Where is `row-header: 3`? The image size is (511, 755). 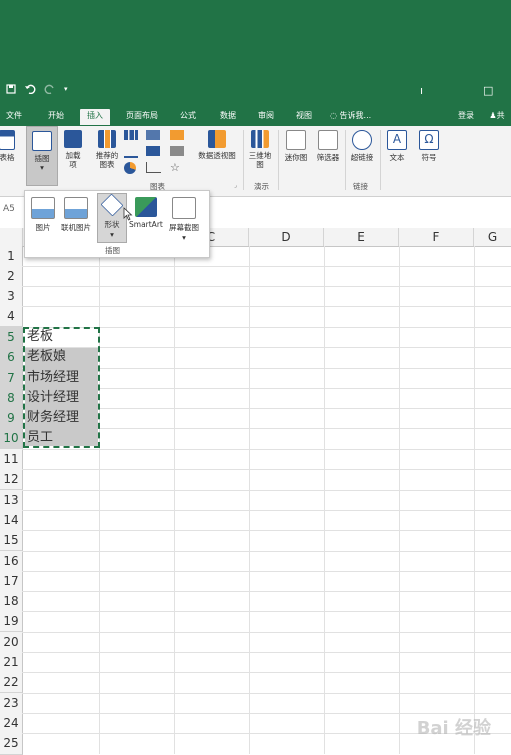
row-header: 3 is located at coordinates (11, 296).